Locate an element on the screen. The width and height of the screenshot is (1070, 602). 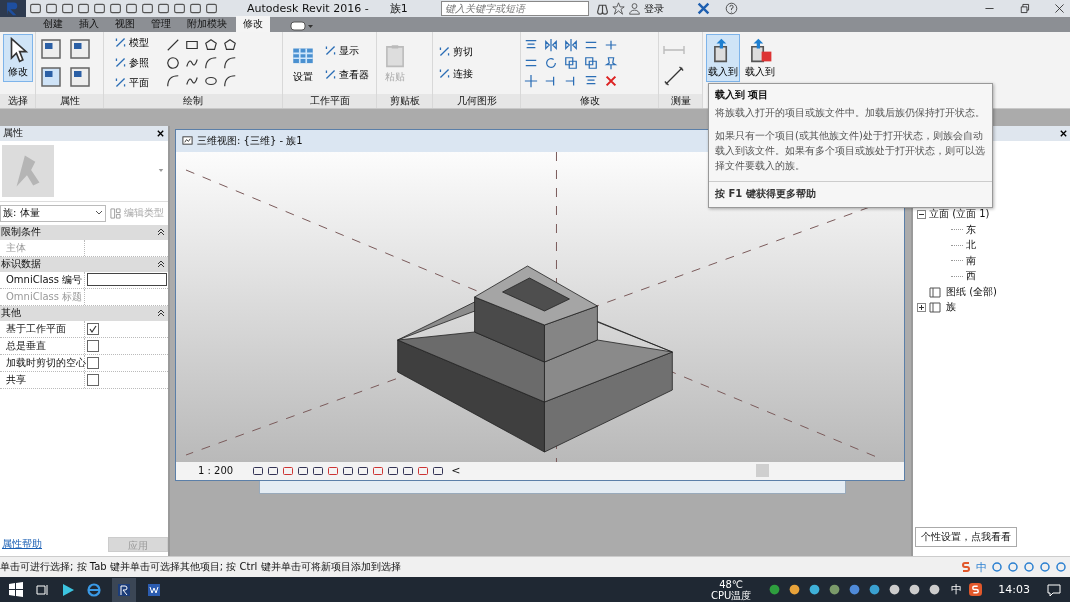
delete-icon is located at coordinates (611, 80).